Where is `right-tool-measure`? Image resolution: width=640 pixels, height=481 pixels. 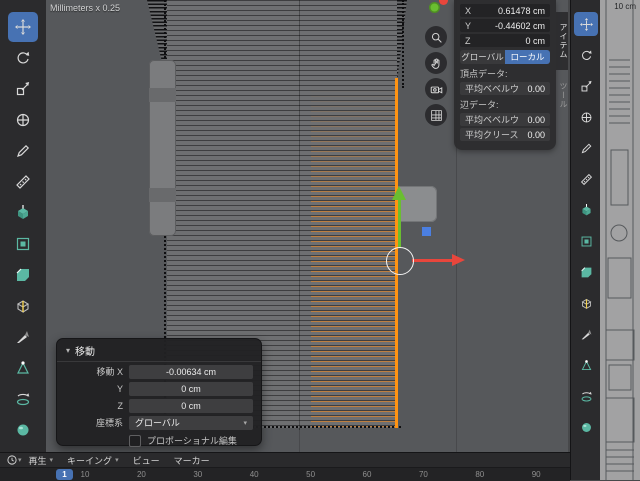 right-tool-measure is located at coordinates (586, 179).